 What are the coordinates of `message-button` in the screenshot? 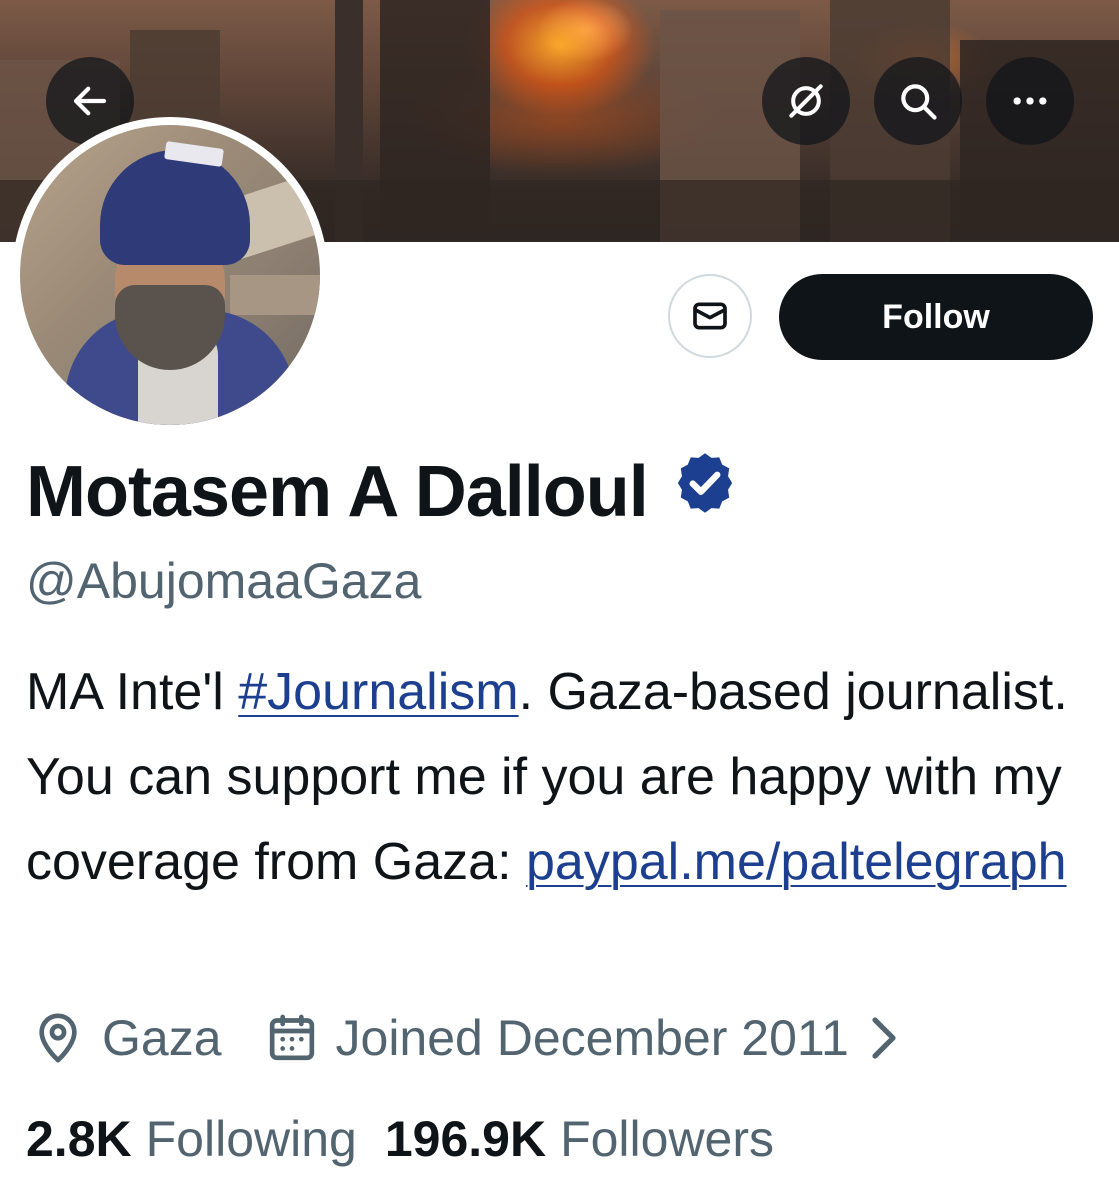 It's located at (710, 316).